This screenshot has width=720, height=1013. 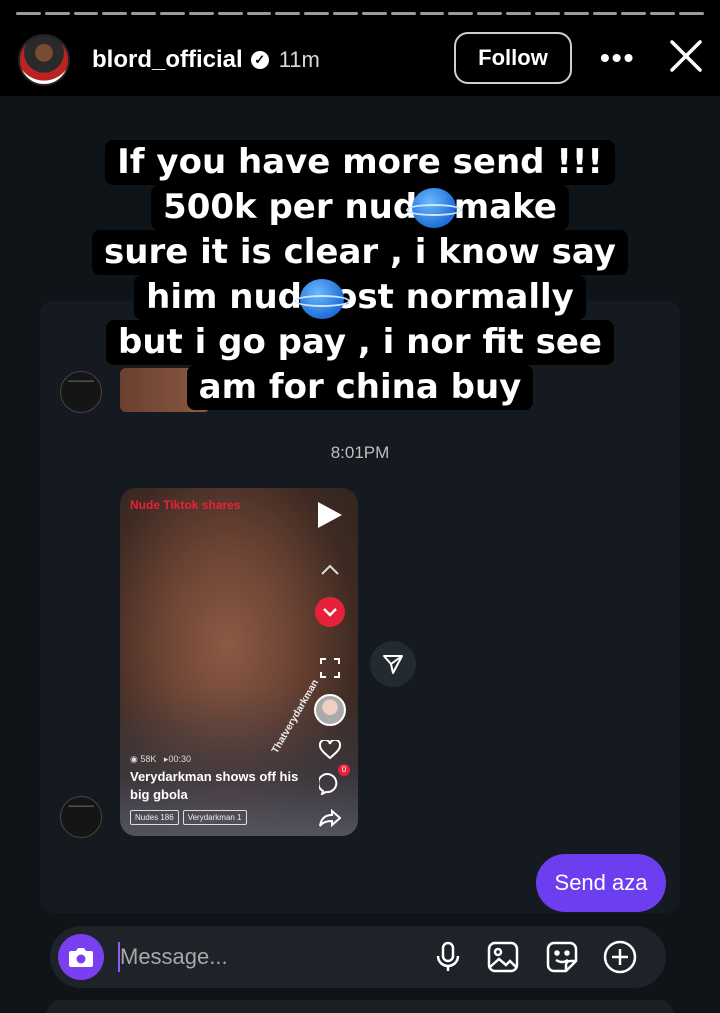 I want to click on sent-message-bubble: Send aza, so click(x=601, y=883).